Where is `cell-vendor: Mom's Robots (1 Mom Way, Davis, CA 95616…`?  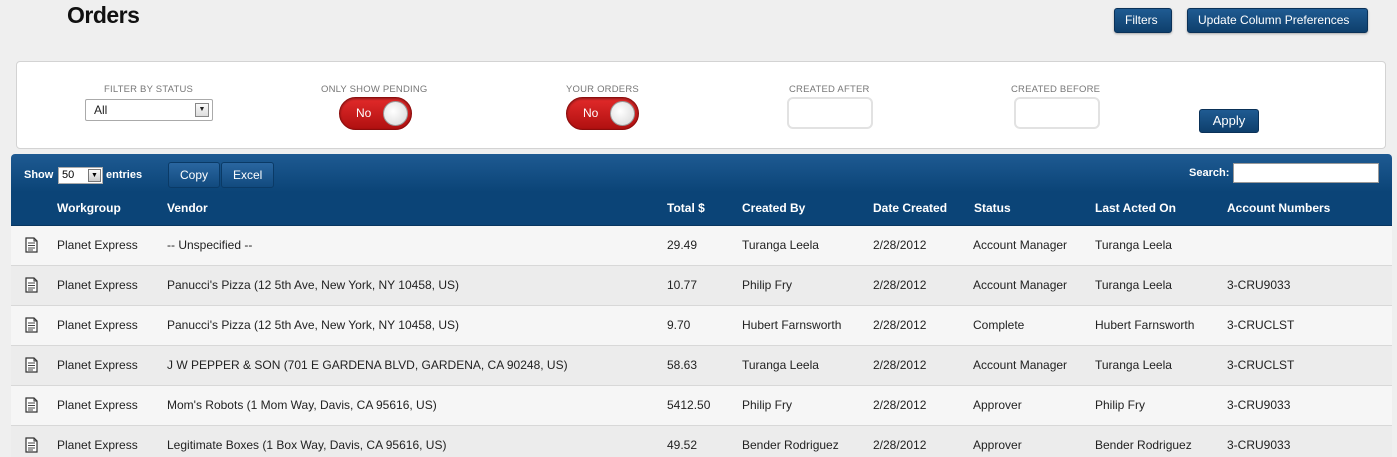
cell-vendor: Mom's Robots (1 Mom Way, Davis, CA 95616… is located at coordinates (302, 405).